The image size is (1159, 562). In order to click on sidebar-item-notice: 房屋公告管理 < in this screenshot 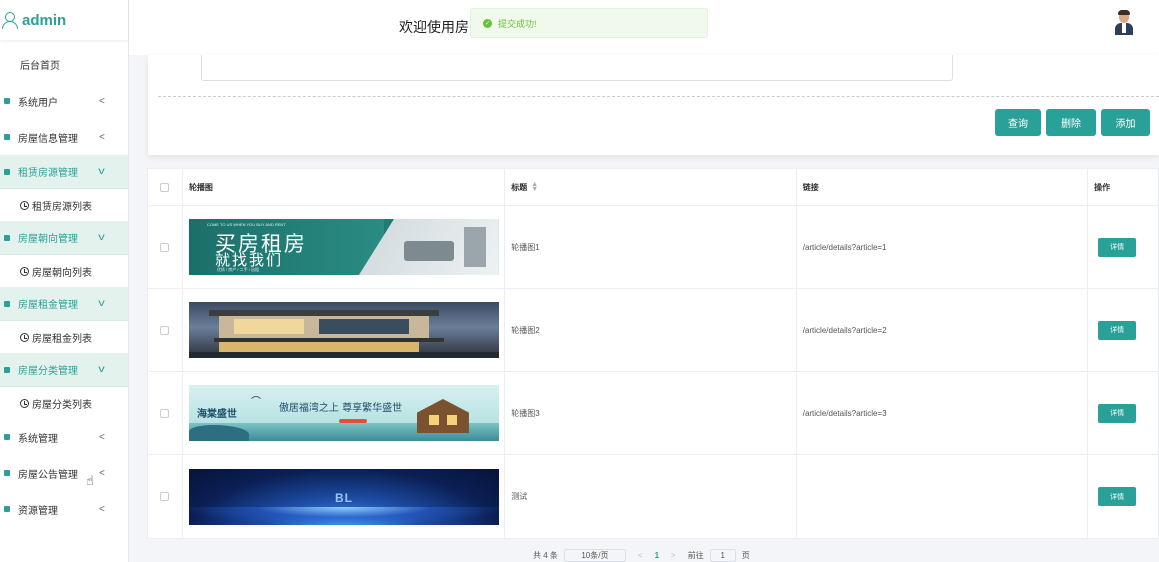, I will do `click(64, 473)`.